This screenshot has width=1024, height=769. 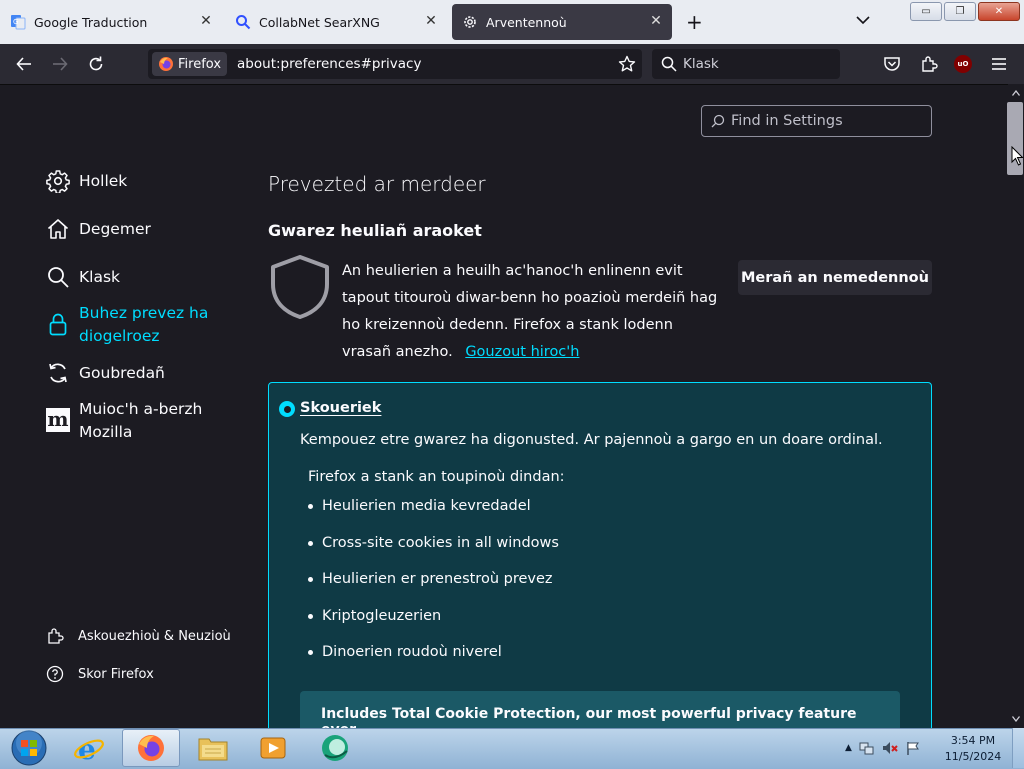 I want to click on standard-radio, so click(x=287, y=409).